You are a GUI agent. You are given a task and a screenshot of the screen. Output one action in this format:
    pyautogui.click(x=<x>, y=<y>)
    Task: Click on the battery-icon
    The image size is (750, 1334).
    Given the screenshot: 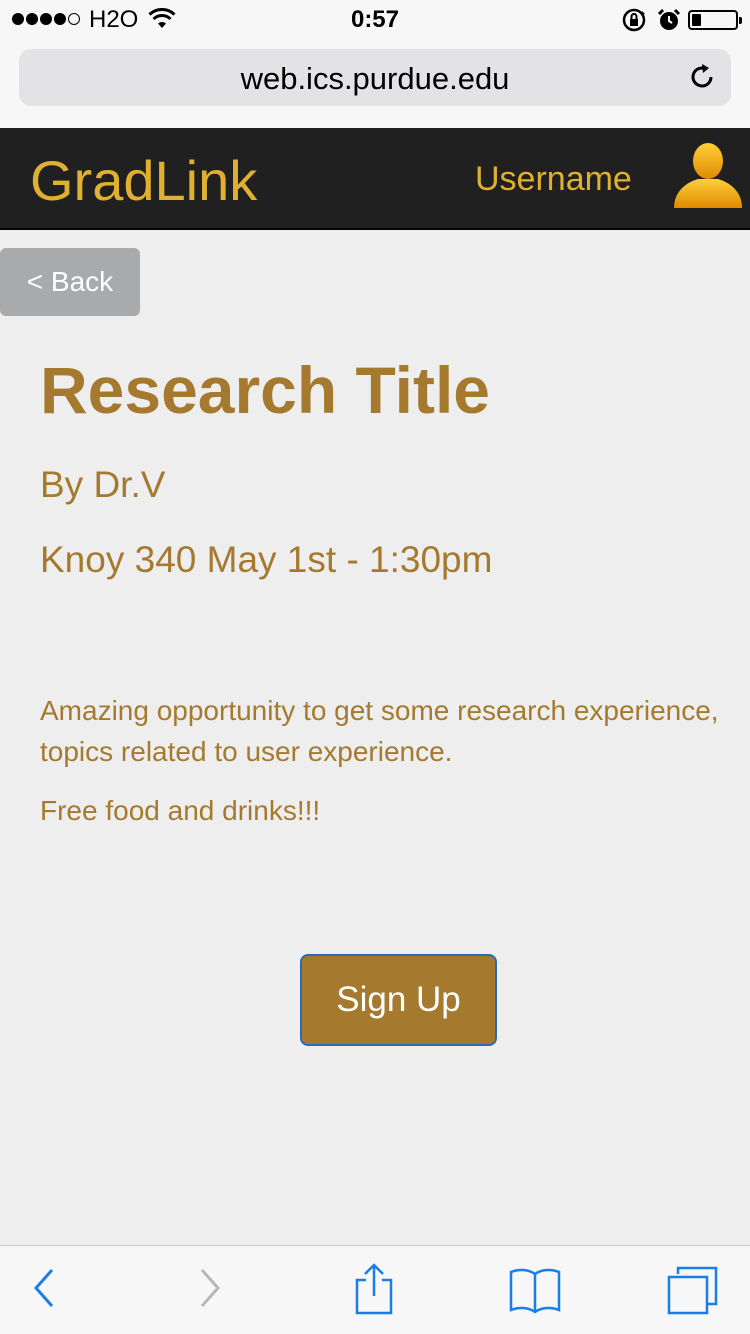 What is the action you would take?
    pyautogui.click(x=715, y=20)
    